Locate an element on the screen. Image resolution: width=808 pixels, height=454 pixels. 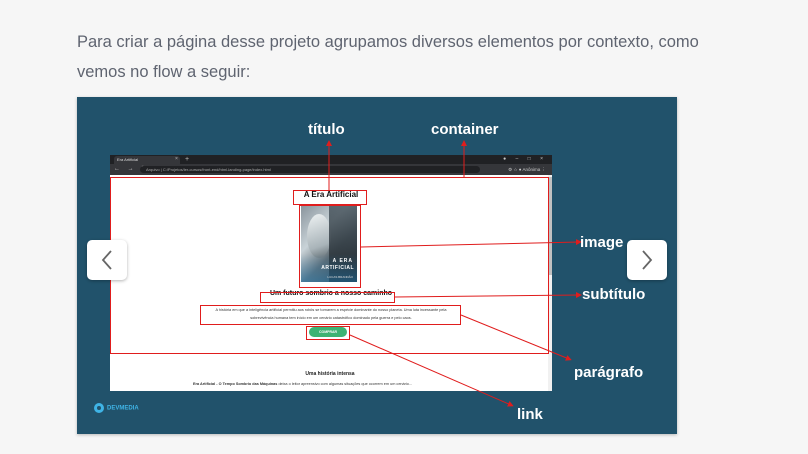
chevron-right-icon is located at coordinates (647, 260).